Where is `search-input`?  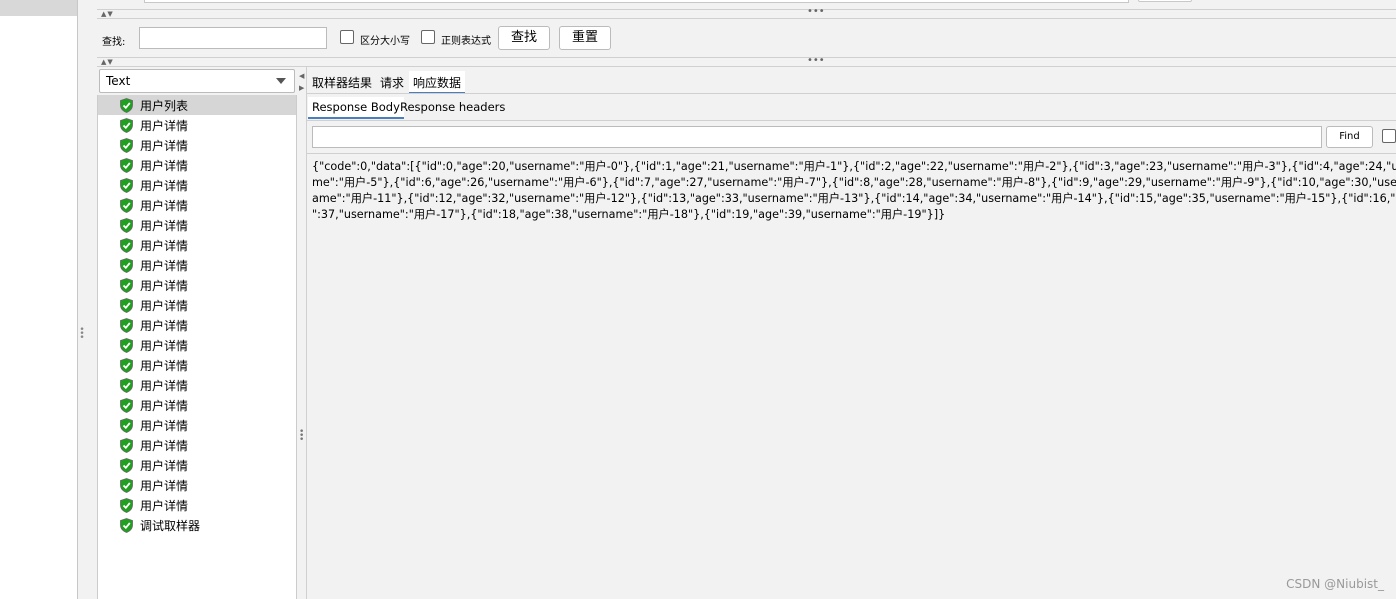 search-input is located at coordinates (233, 38).